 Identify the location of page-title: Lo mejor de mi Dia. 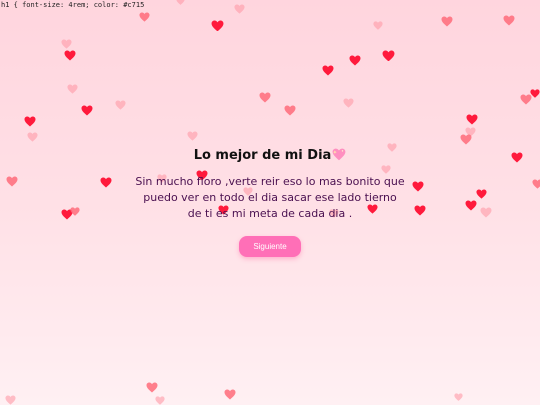
(270, 156).